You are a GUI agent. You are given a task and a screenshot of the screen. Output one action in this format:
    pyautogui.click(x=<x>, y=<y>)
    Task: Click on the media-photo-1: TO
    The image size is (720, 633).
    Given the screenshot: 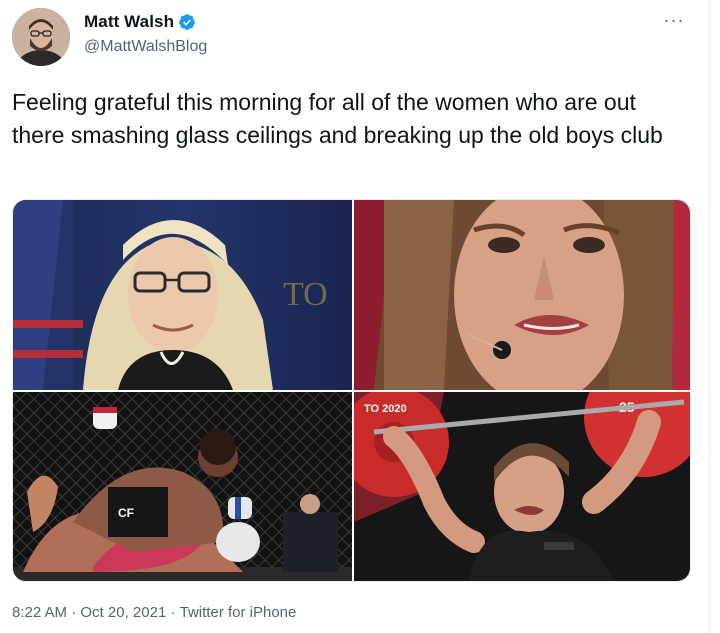 What is the action you would take?
    pyautogui.click(x=182, y=295)
    